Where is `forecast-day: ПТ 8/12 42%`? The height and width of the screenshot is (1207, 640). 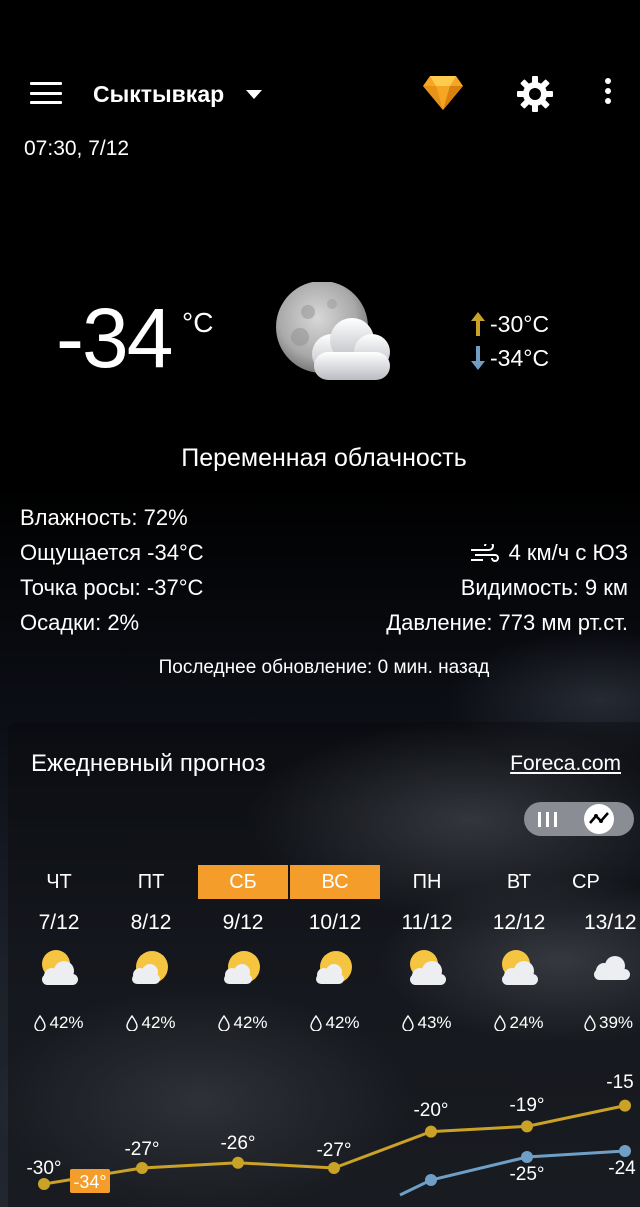 forecast-day: ПТ 8/12 42% is located at coordinates (151, 949).